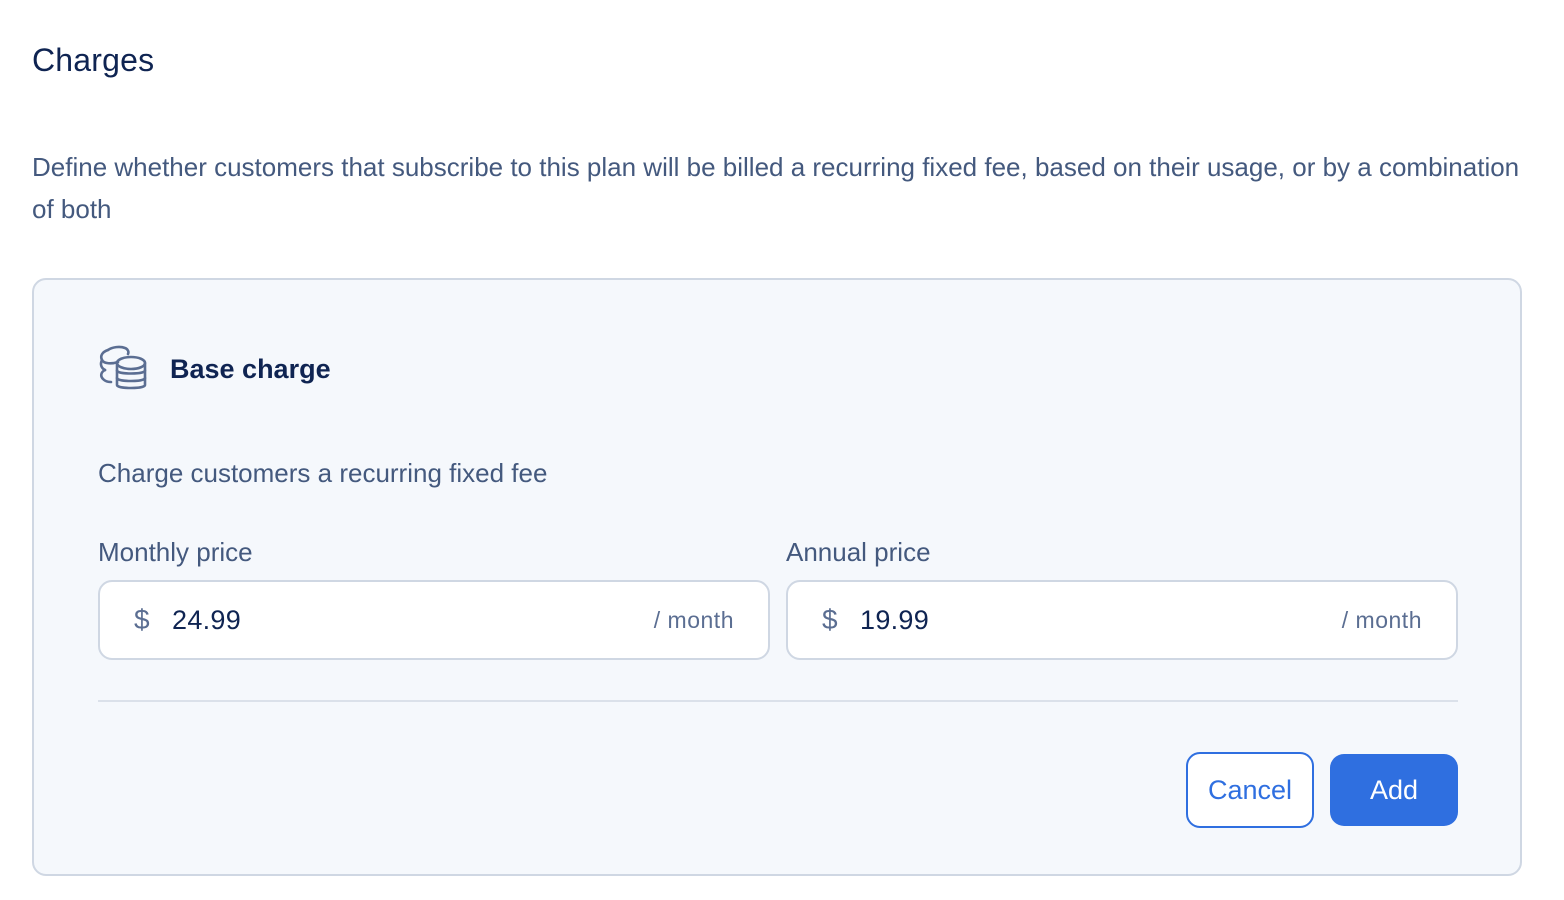  What do you see at coordinates (1381, 619) in the screenshot?
I see `annual-price-suffix: / month` at bounding box center [1381, 619].